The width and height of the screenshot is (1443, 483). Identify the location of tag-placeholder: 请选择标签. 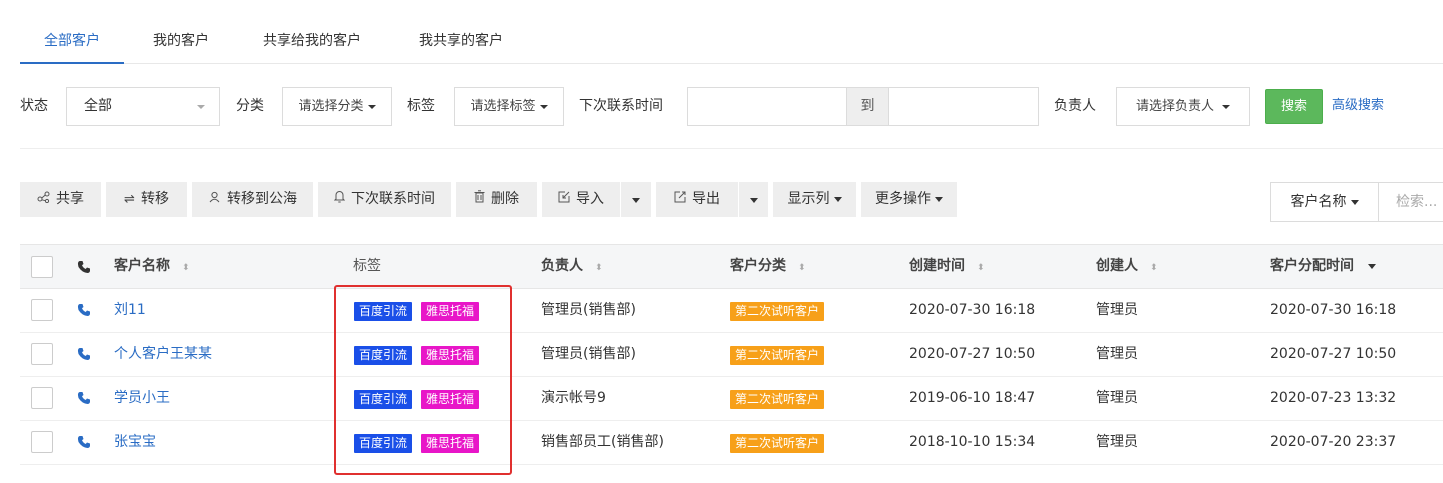
(503, 106).